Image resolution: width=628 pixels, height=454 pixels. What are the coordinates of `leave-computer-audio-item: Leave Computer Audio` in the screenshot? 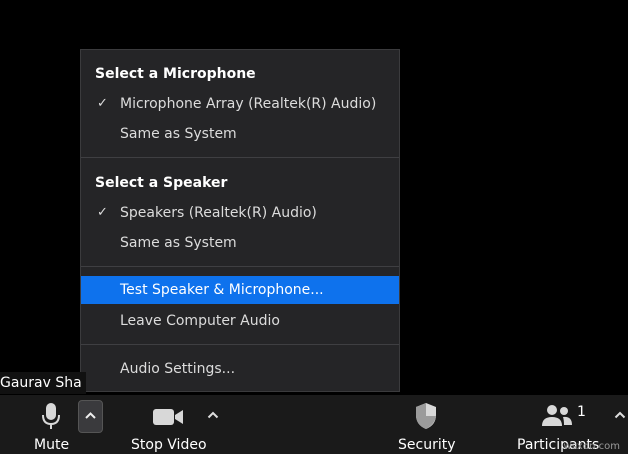 It's located at (240, 321).